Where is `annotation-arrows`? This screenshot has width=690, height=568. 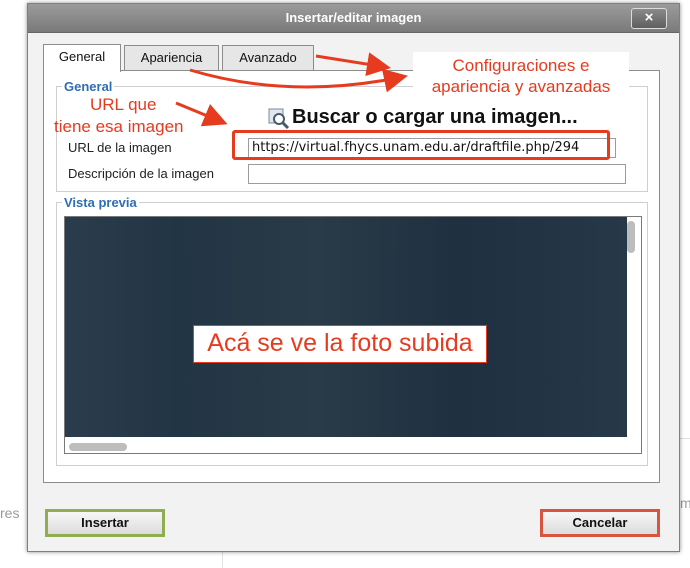
annotation-arrows is located at coordinates (291, 89).